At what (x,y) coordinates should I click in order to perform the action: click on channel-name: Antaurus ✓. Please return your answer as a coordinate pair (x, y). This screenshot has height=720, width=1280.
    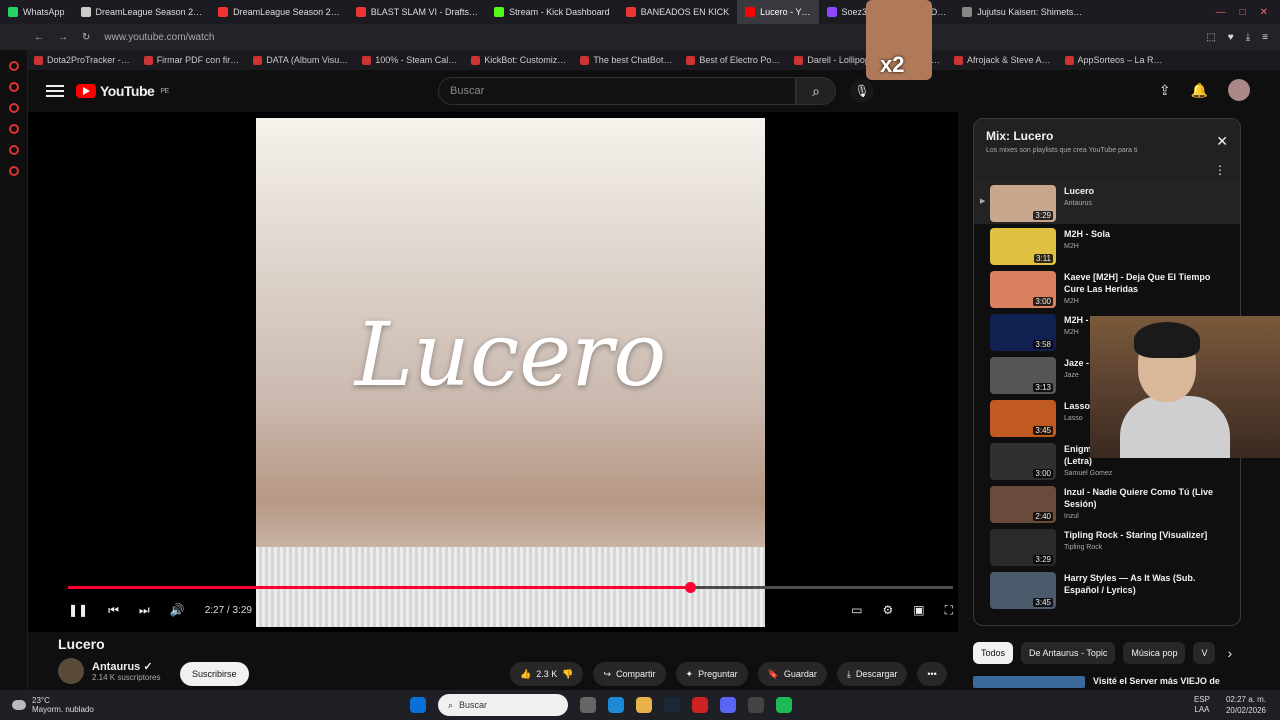
    Looking at the image, I should click on (126, 666).